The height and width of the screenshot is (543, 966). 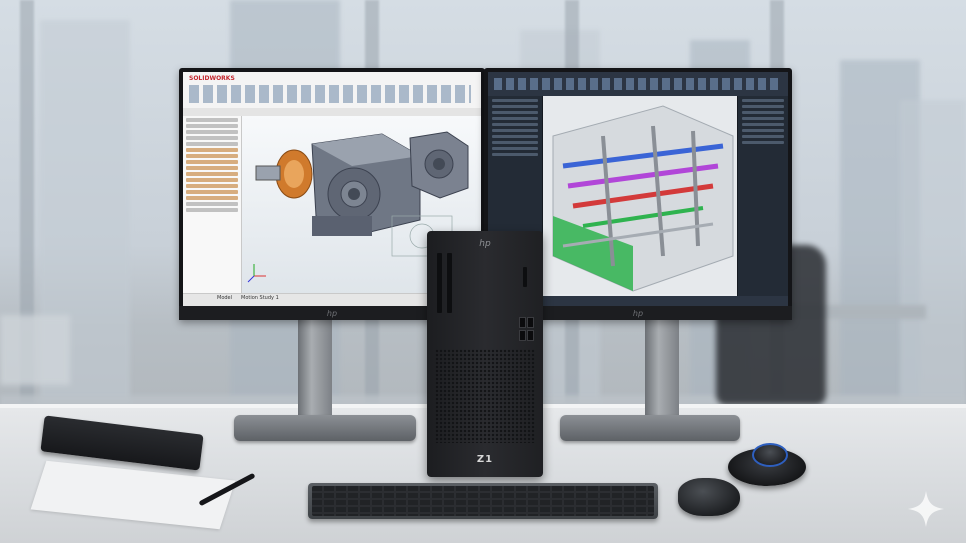 I want to click on left-monitor-stand-base, so click(x=325, y=428).